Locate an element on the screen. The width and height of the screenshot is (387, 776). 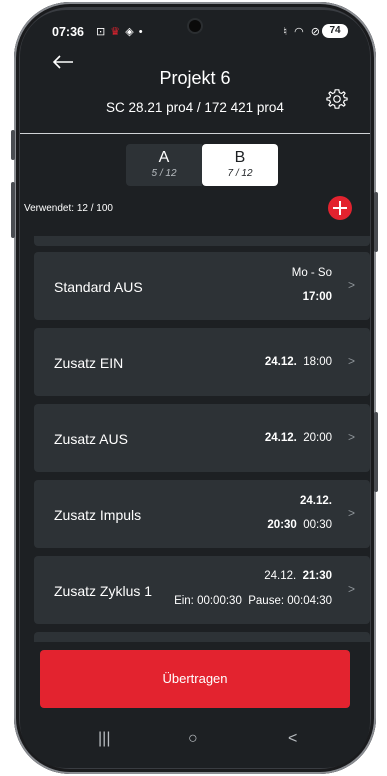
entry-cycle: Ein: 00:00:30 Pause: 00:04:30 is located at coordinates (253, 601).